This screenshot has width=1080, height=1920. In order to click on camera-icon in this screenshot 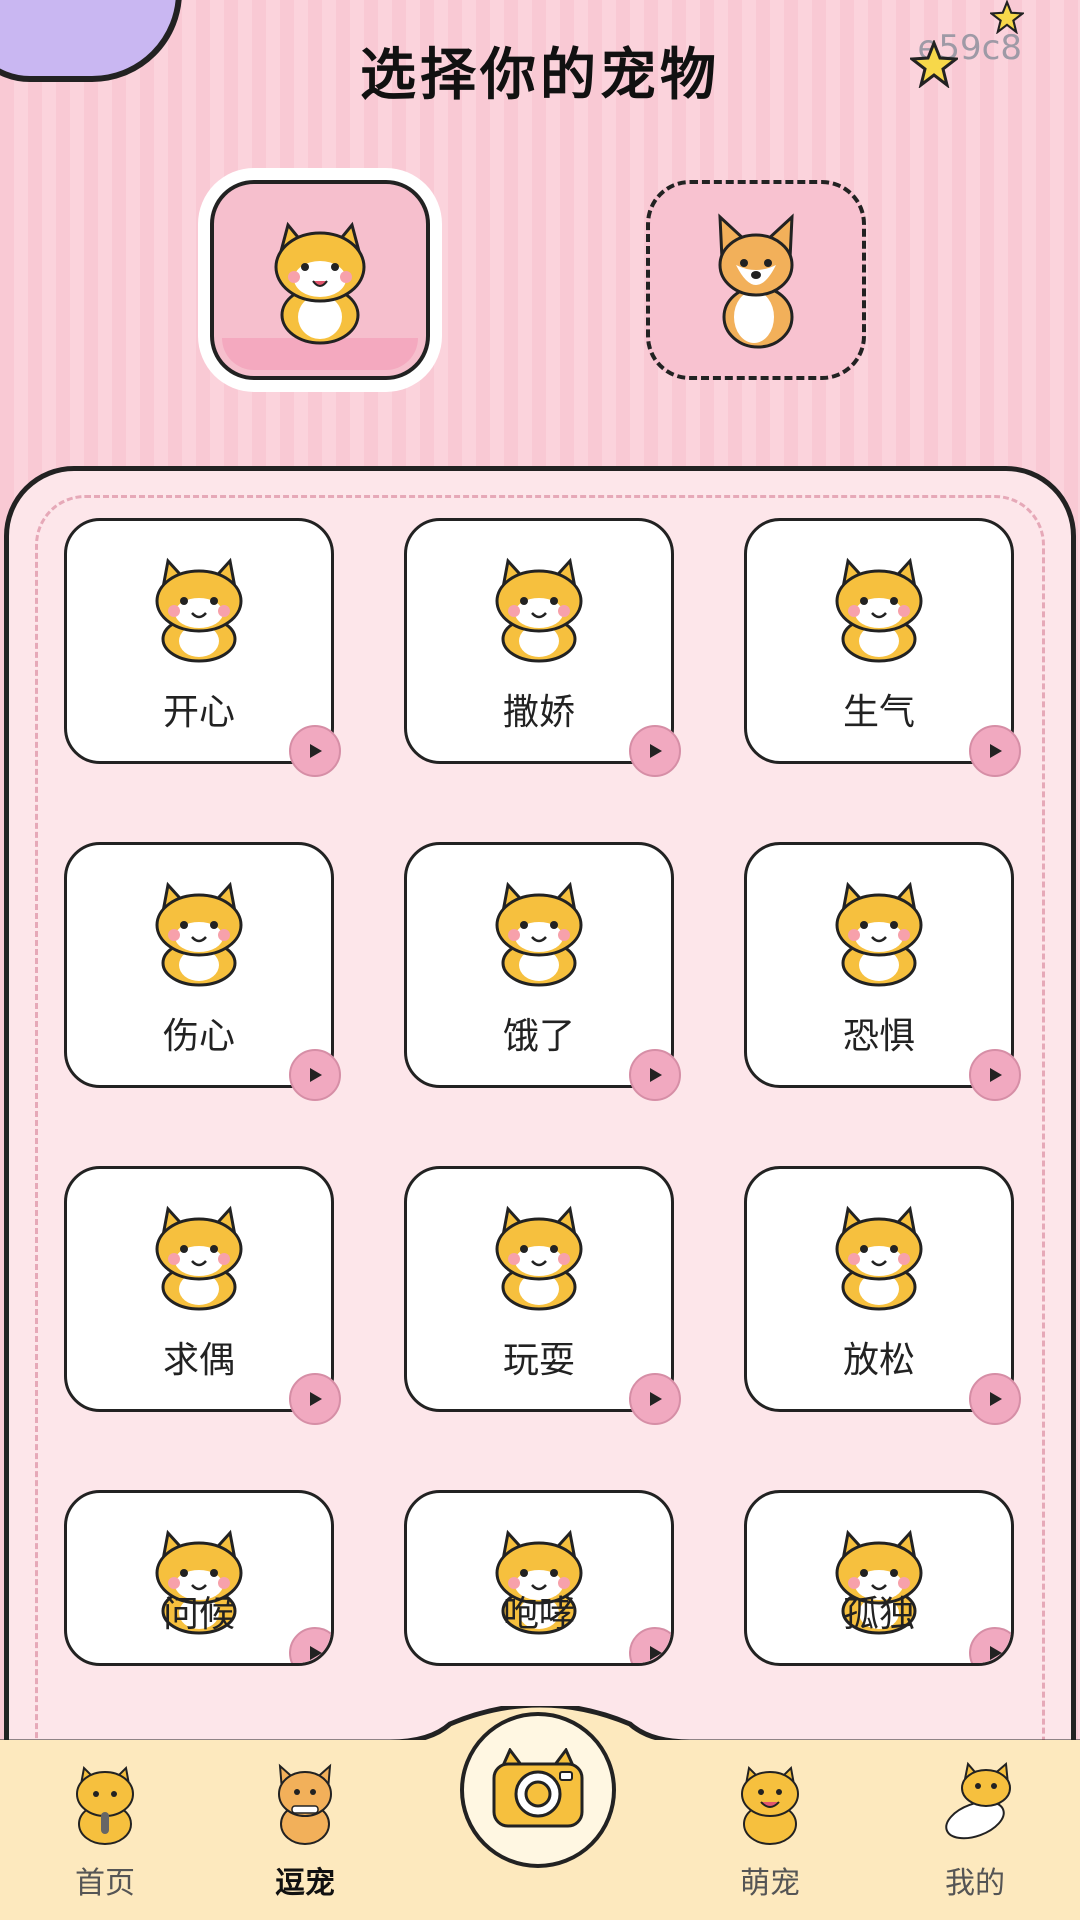, I will do `click(538, 1788)`.